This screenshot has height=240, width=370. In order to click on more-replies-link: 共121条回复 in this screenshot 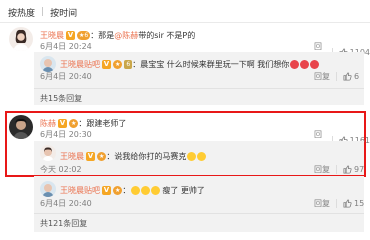, I will do `click(63, 223)`.